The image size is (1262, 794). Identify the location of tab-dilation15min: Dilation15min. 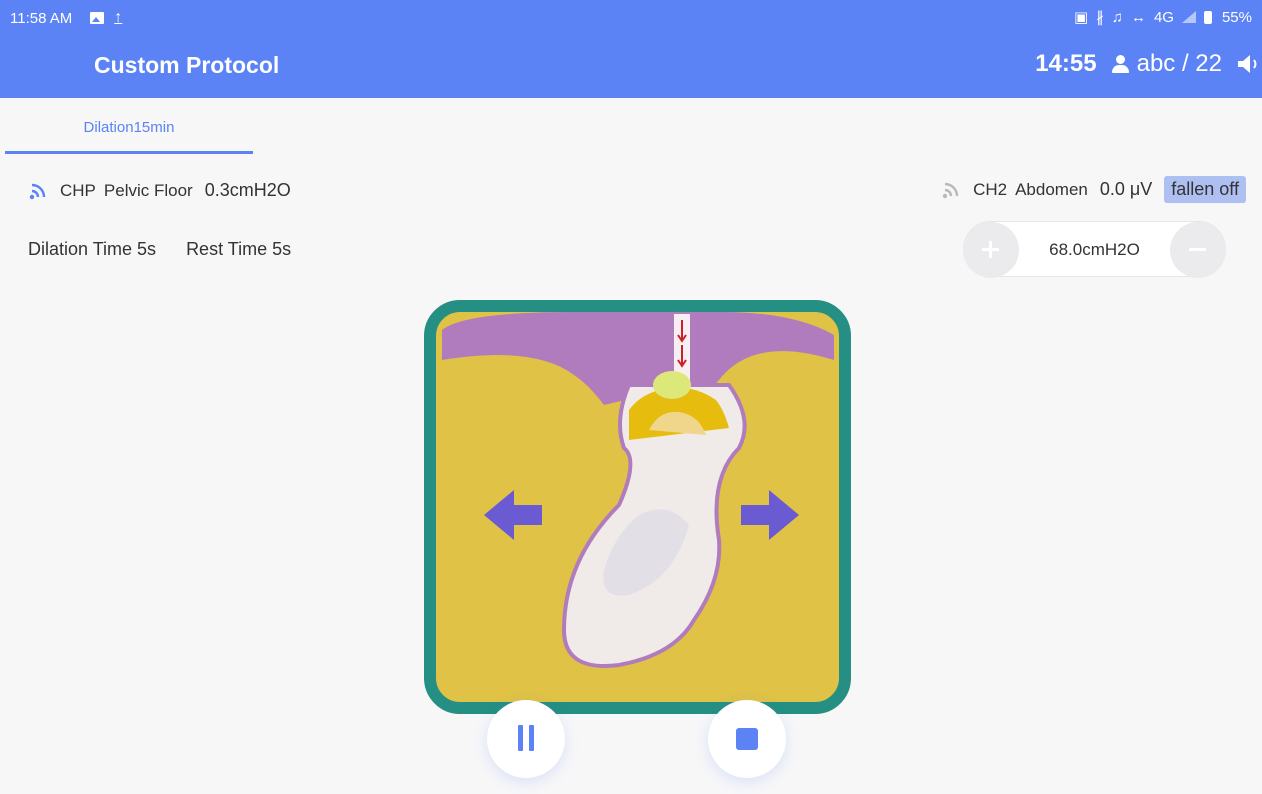
(129, 133).